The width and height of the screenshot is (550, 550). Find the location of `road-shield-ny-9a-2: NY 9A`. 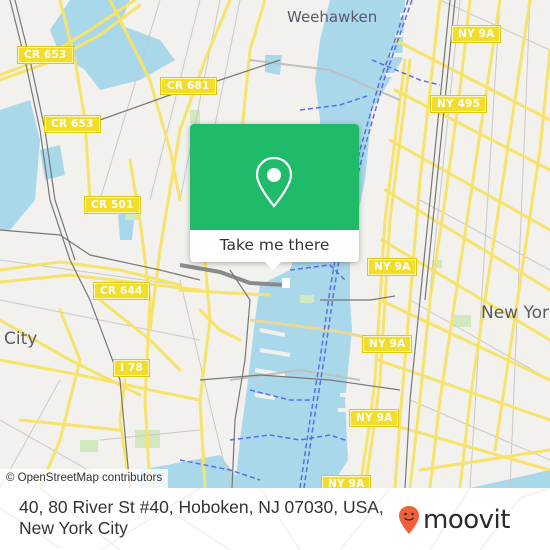

road-shield-ny-9a-2: NY 9A is located at coordinates (392, 267).